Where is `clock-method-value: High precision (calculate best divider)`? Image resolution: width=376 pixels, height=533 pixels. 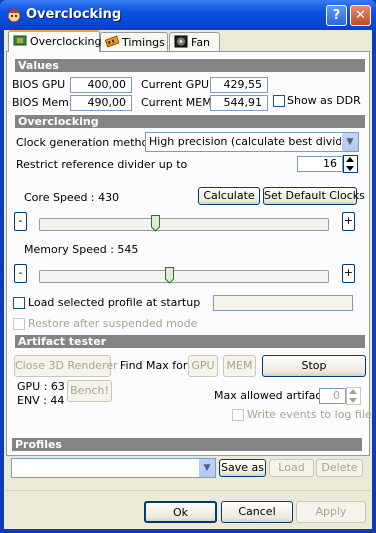 clock-method-value: High precision (calculate best divider) is located at coordinates (253, 141).